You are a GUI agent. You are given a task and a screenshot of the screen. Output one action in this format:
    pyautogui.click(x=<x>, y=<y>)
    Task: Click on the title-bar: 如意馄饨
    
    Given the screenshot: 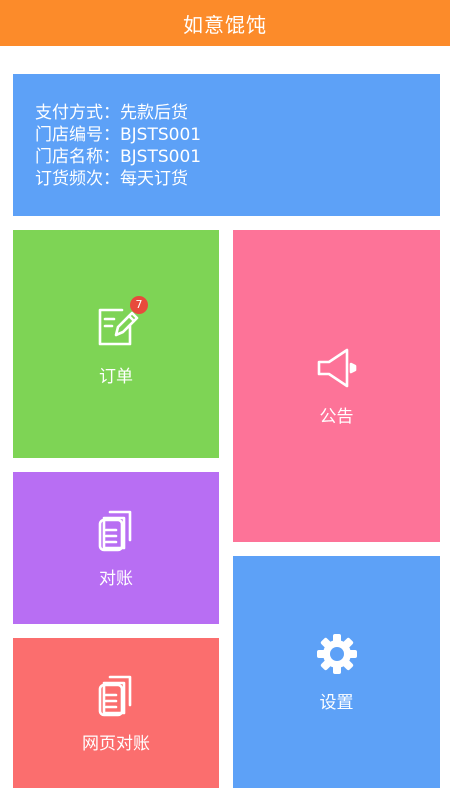 What is the action you would take?
    pyautogui.click(x=225, y=23)
    